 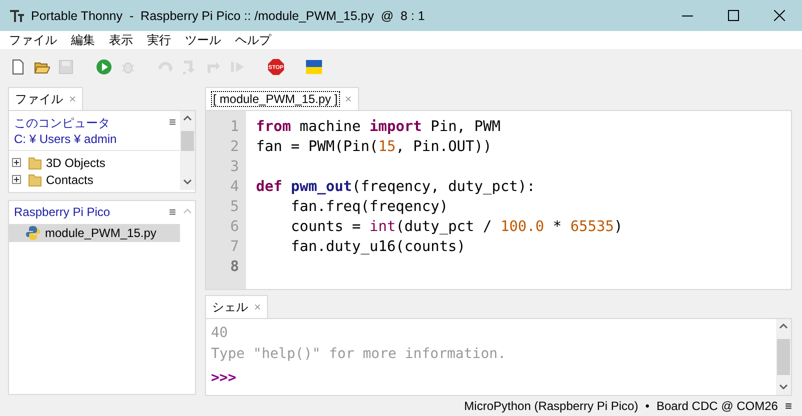 What do you see at coordinates (104, 66) in the screenshot?
I see `run-icon` at bounding box center [104, 66].